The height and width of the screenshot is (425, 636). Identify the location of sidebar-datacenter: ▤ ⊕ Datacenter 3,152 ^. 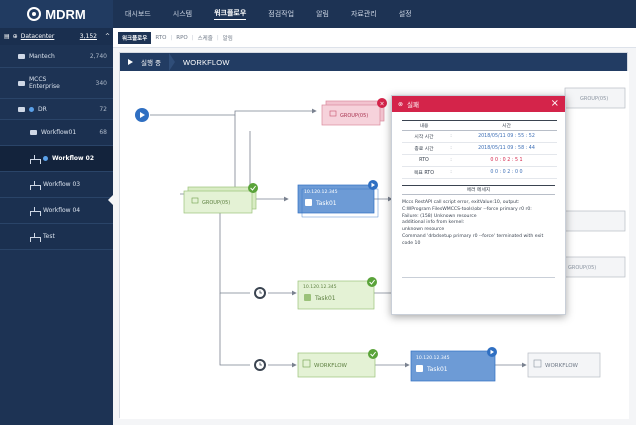
(56, 36).